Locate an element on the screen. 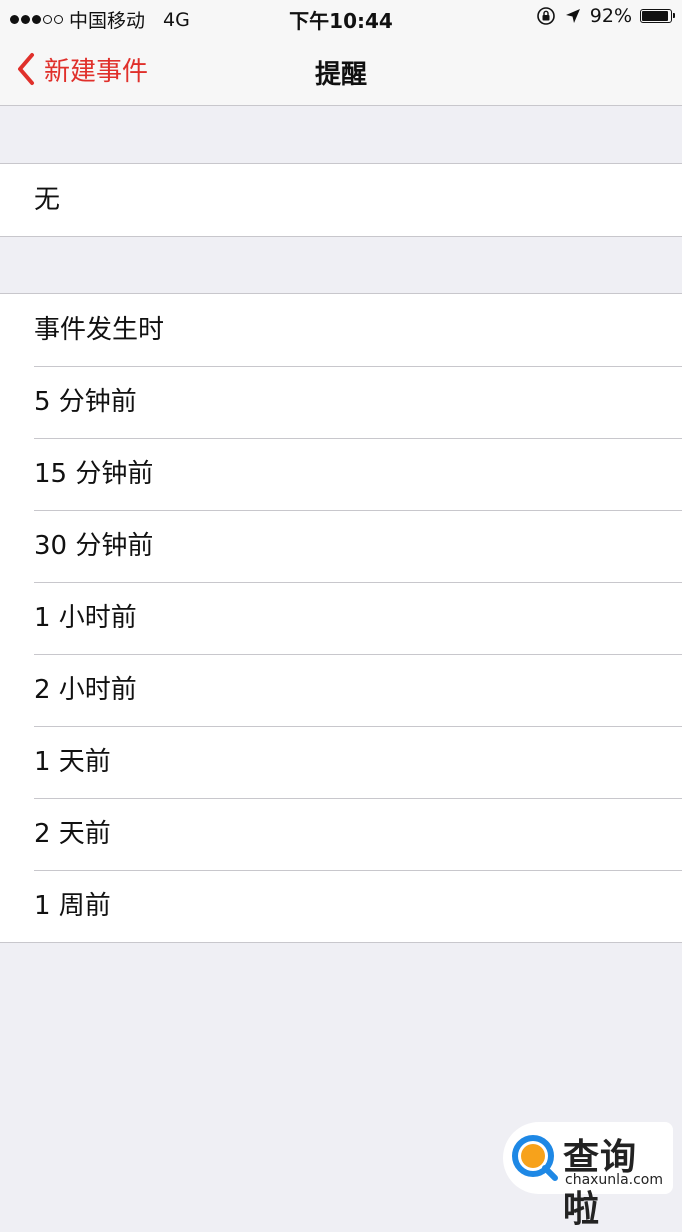  option-row: 2 天前 is located at coordinates (341, 834).